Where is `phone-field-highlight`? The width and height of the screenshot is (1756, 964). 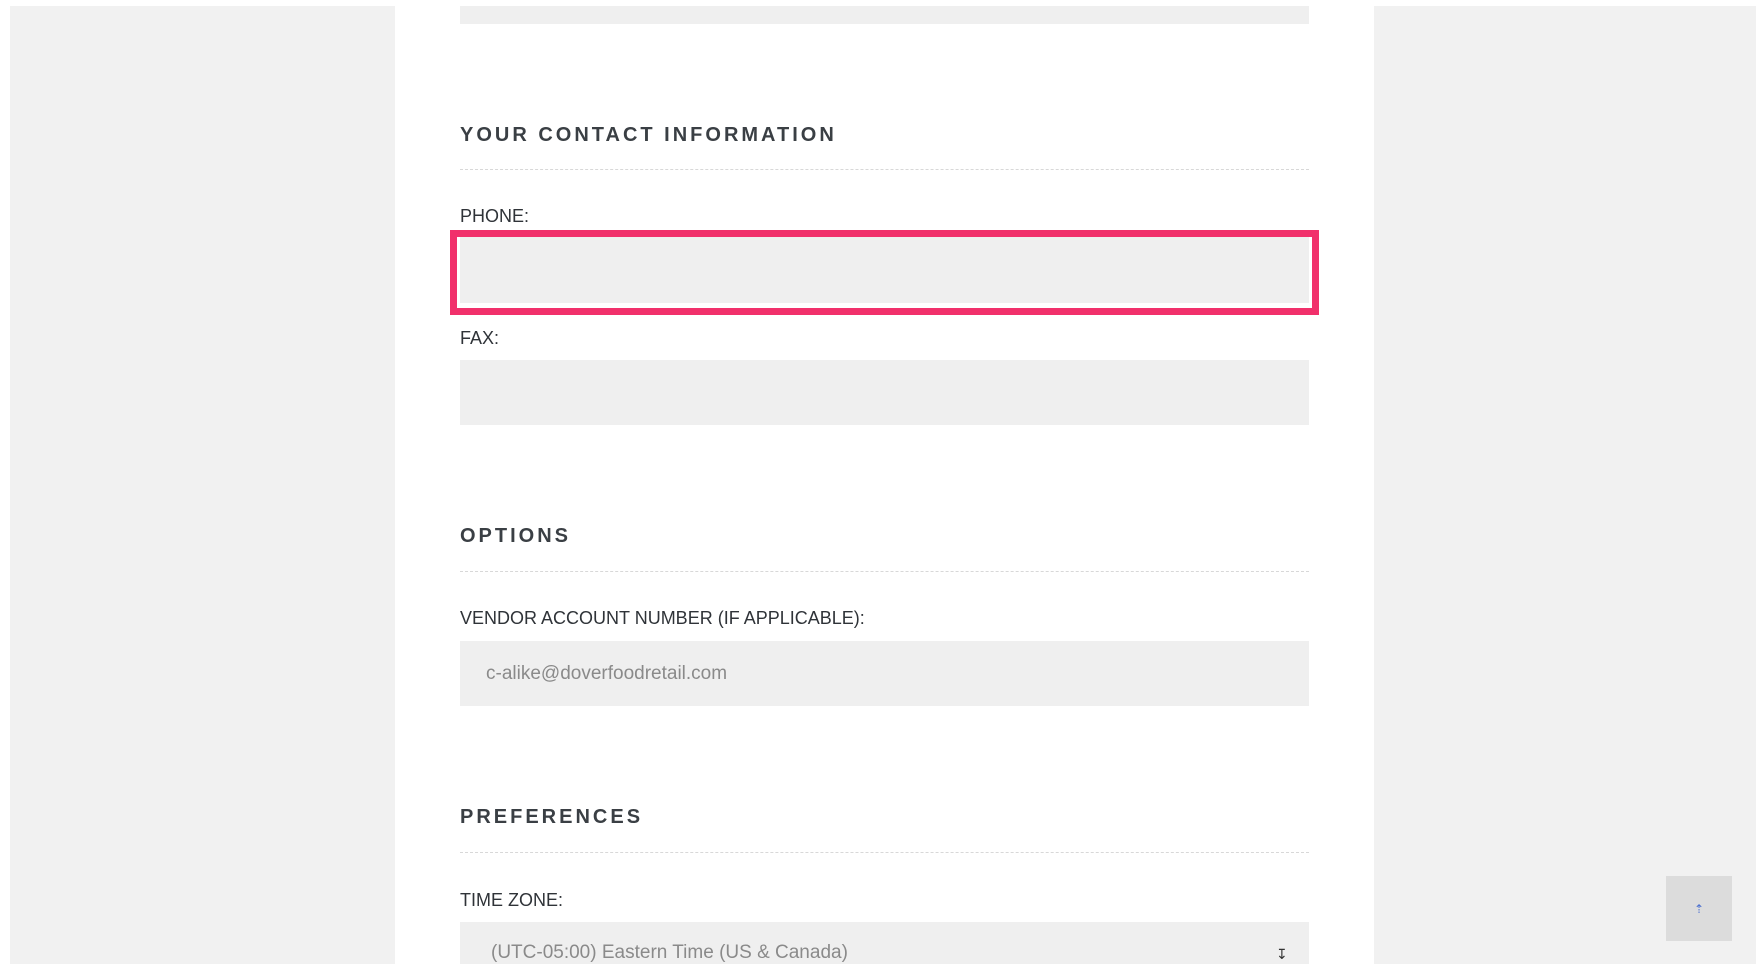
phone-field-highlight is located at coordinates (884, 272).